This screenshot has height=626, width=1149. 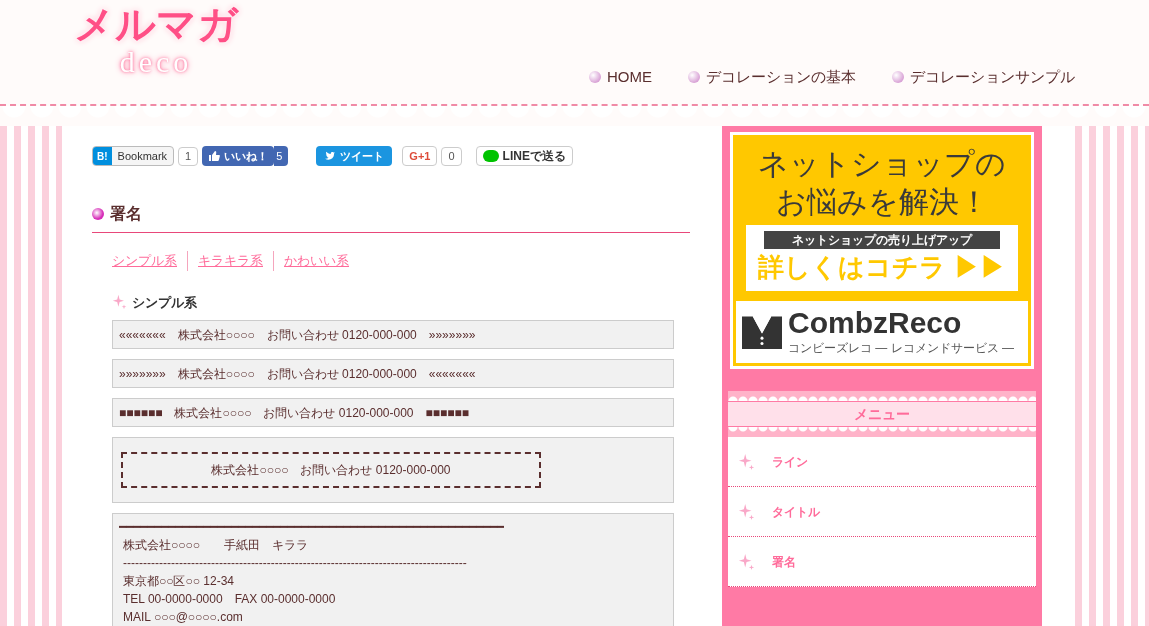 I want to click on signature-line: TEL 00-0000-0000 FAX 00-0000-0000, so click(x=229, y=599).